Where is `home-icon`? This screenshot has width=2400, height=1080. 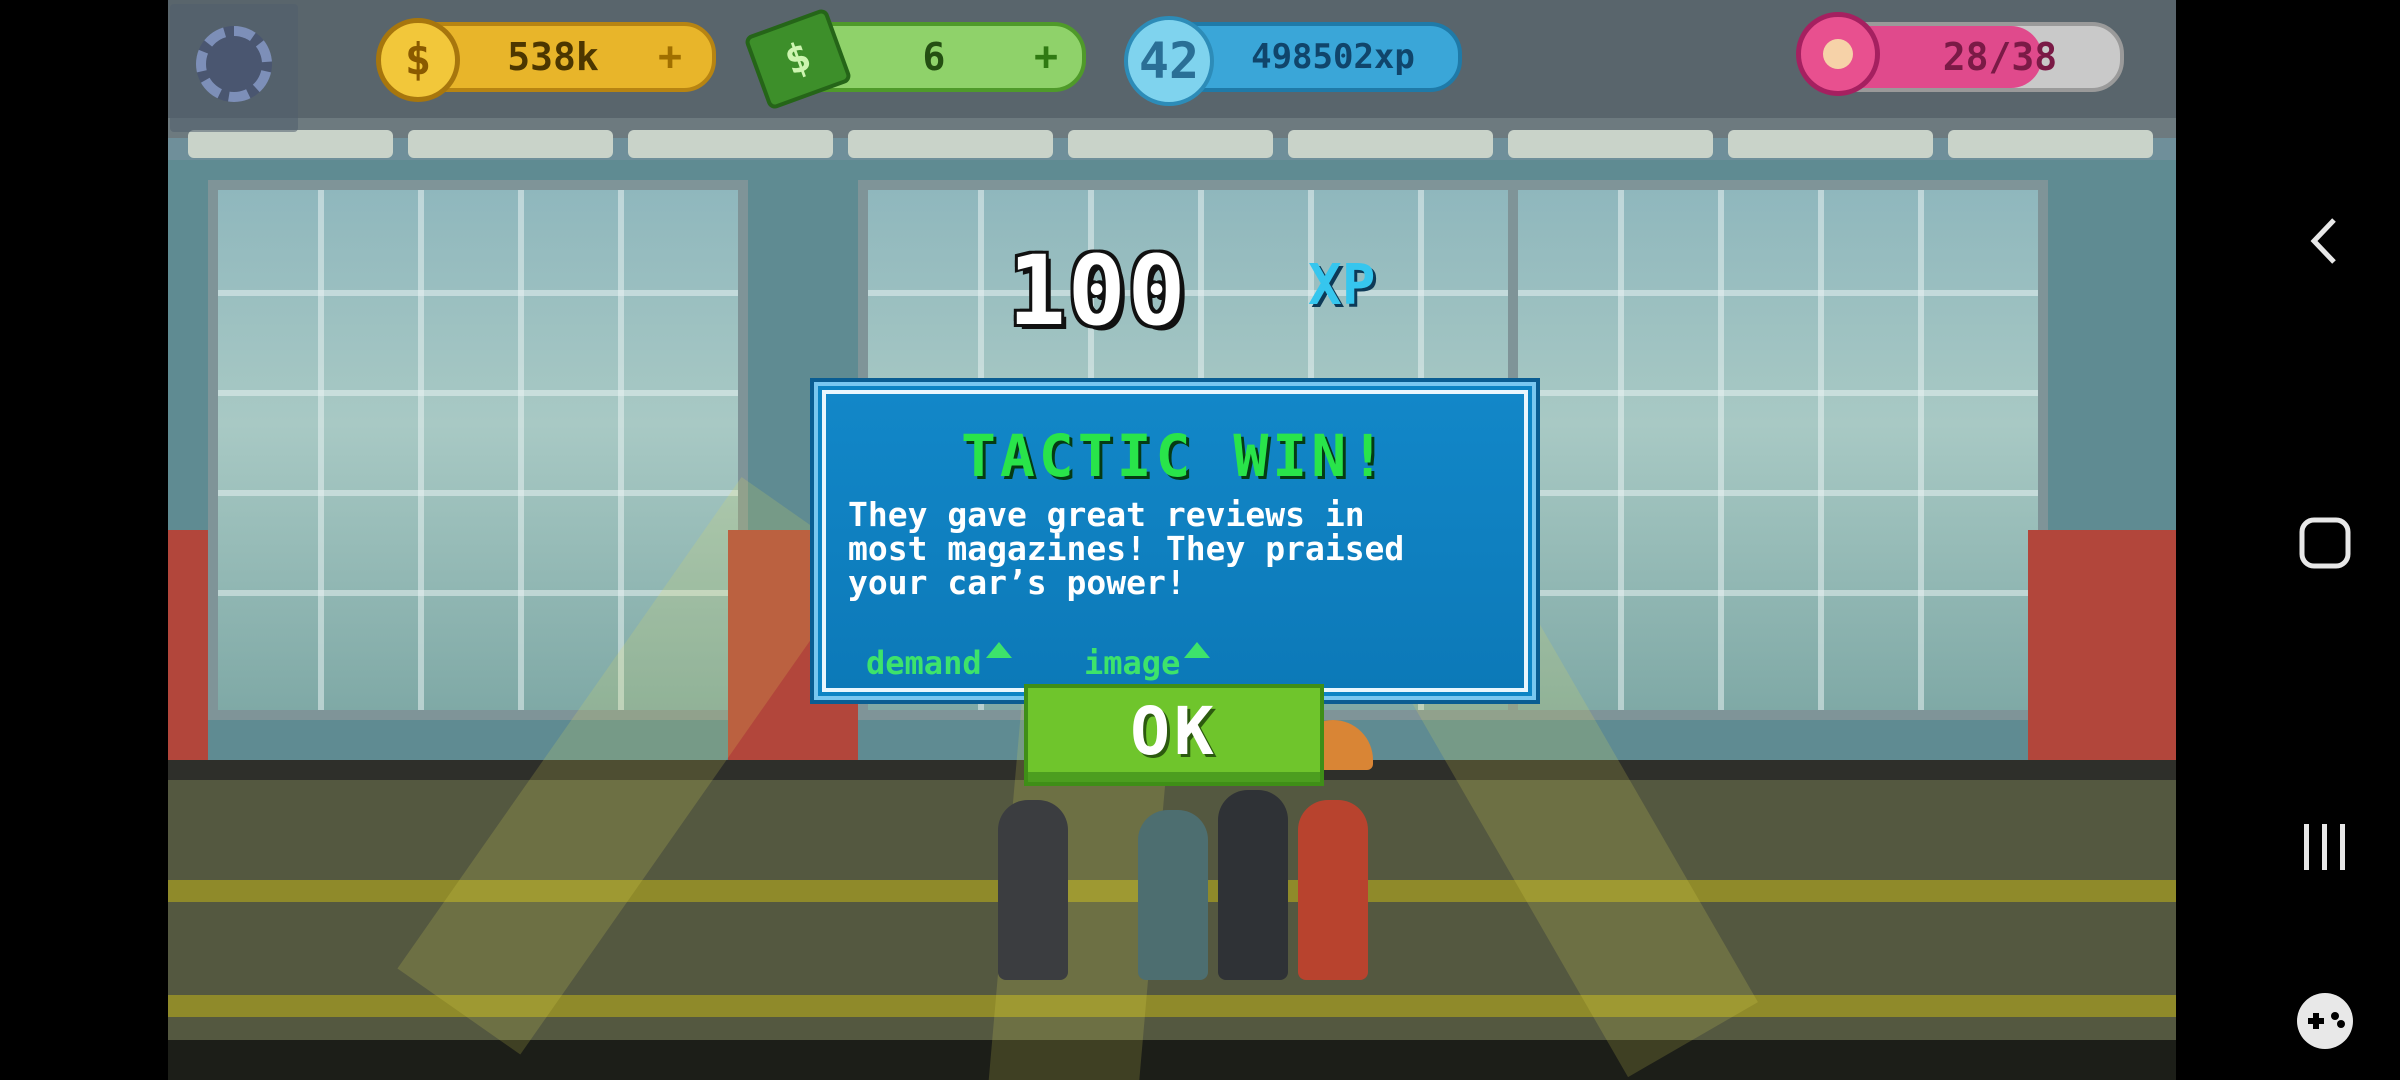 home-icon is located at coordinates (2325, 543).